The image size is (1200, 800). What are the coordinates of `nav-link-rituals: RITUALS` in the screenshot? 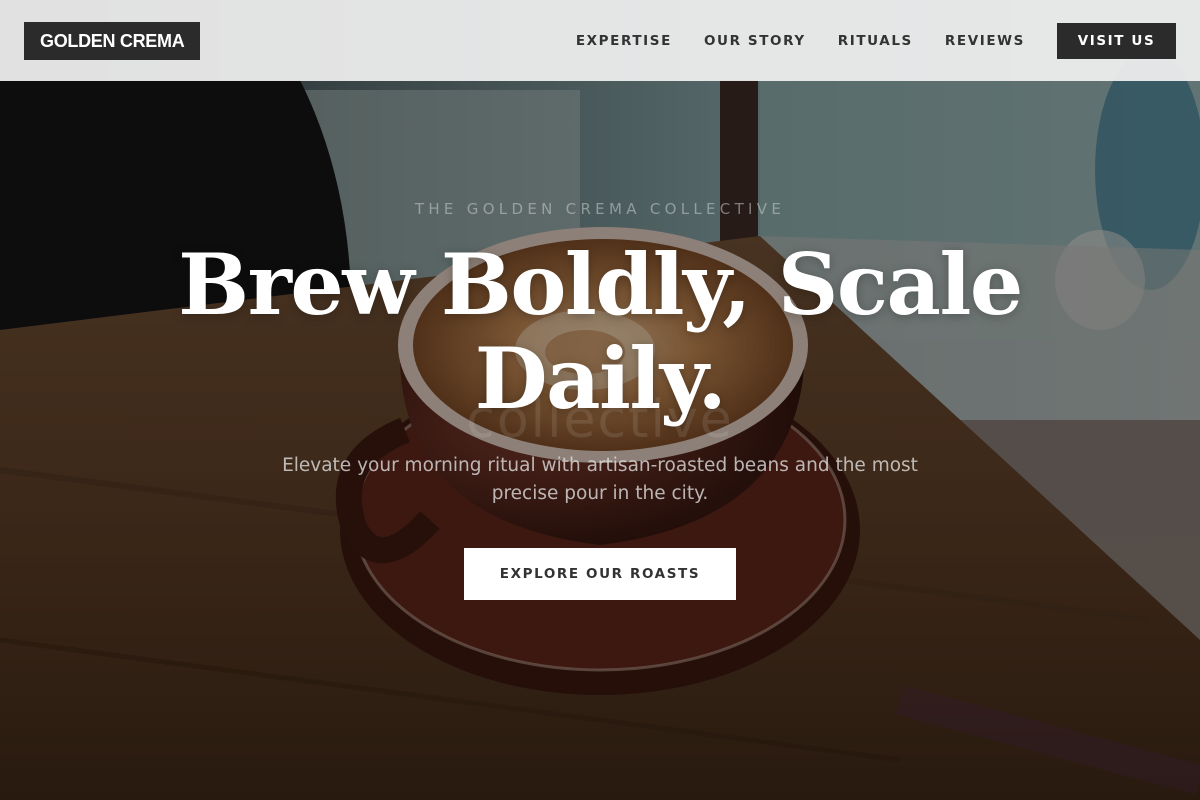 It's located at (875, 41).